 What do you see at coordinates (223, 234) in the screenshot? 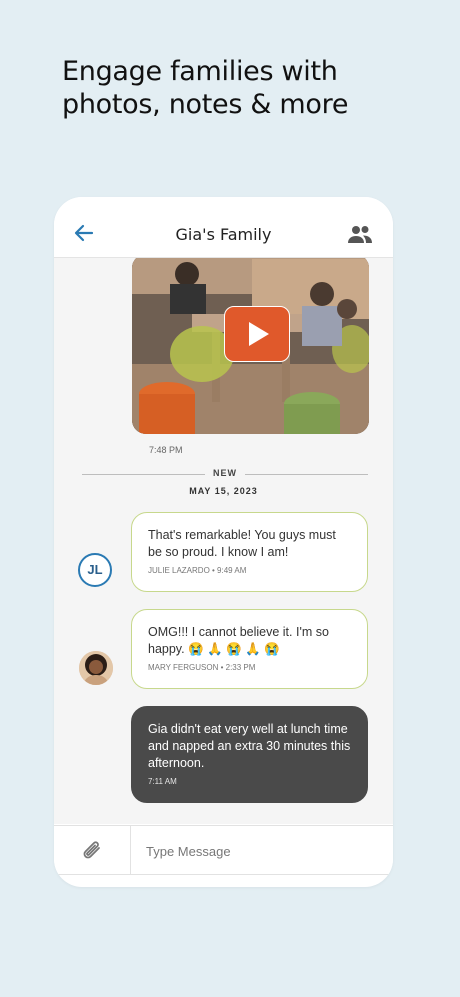
I see `conversation-title: Gia's Family` at bounding box center [223, 234].